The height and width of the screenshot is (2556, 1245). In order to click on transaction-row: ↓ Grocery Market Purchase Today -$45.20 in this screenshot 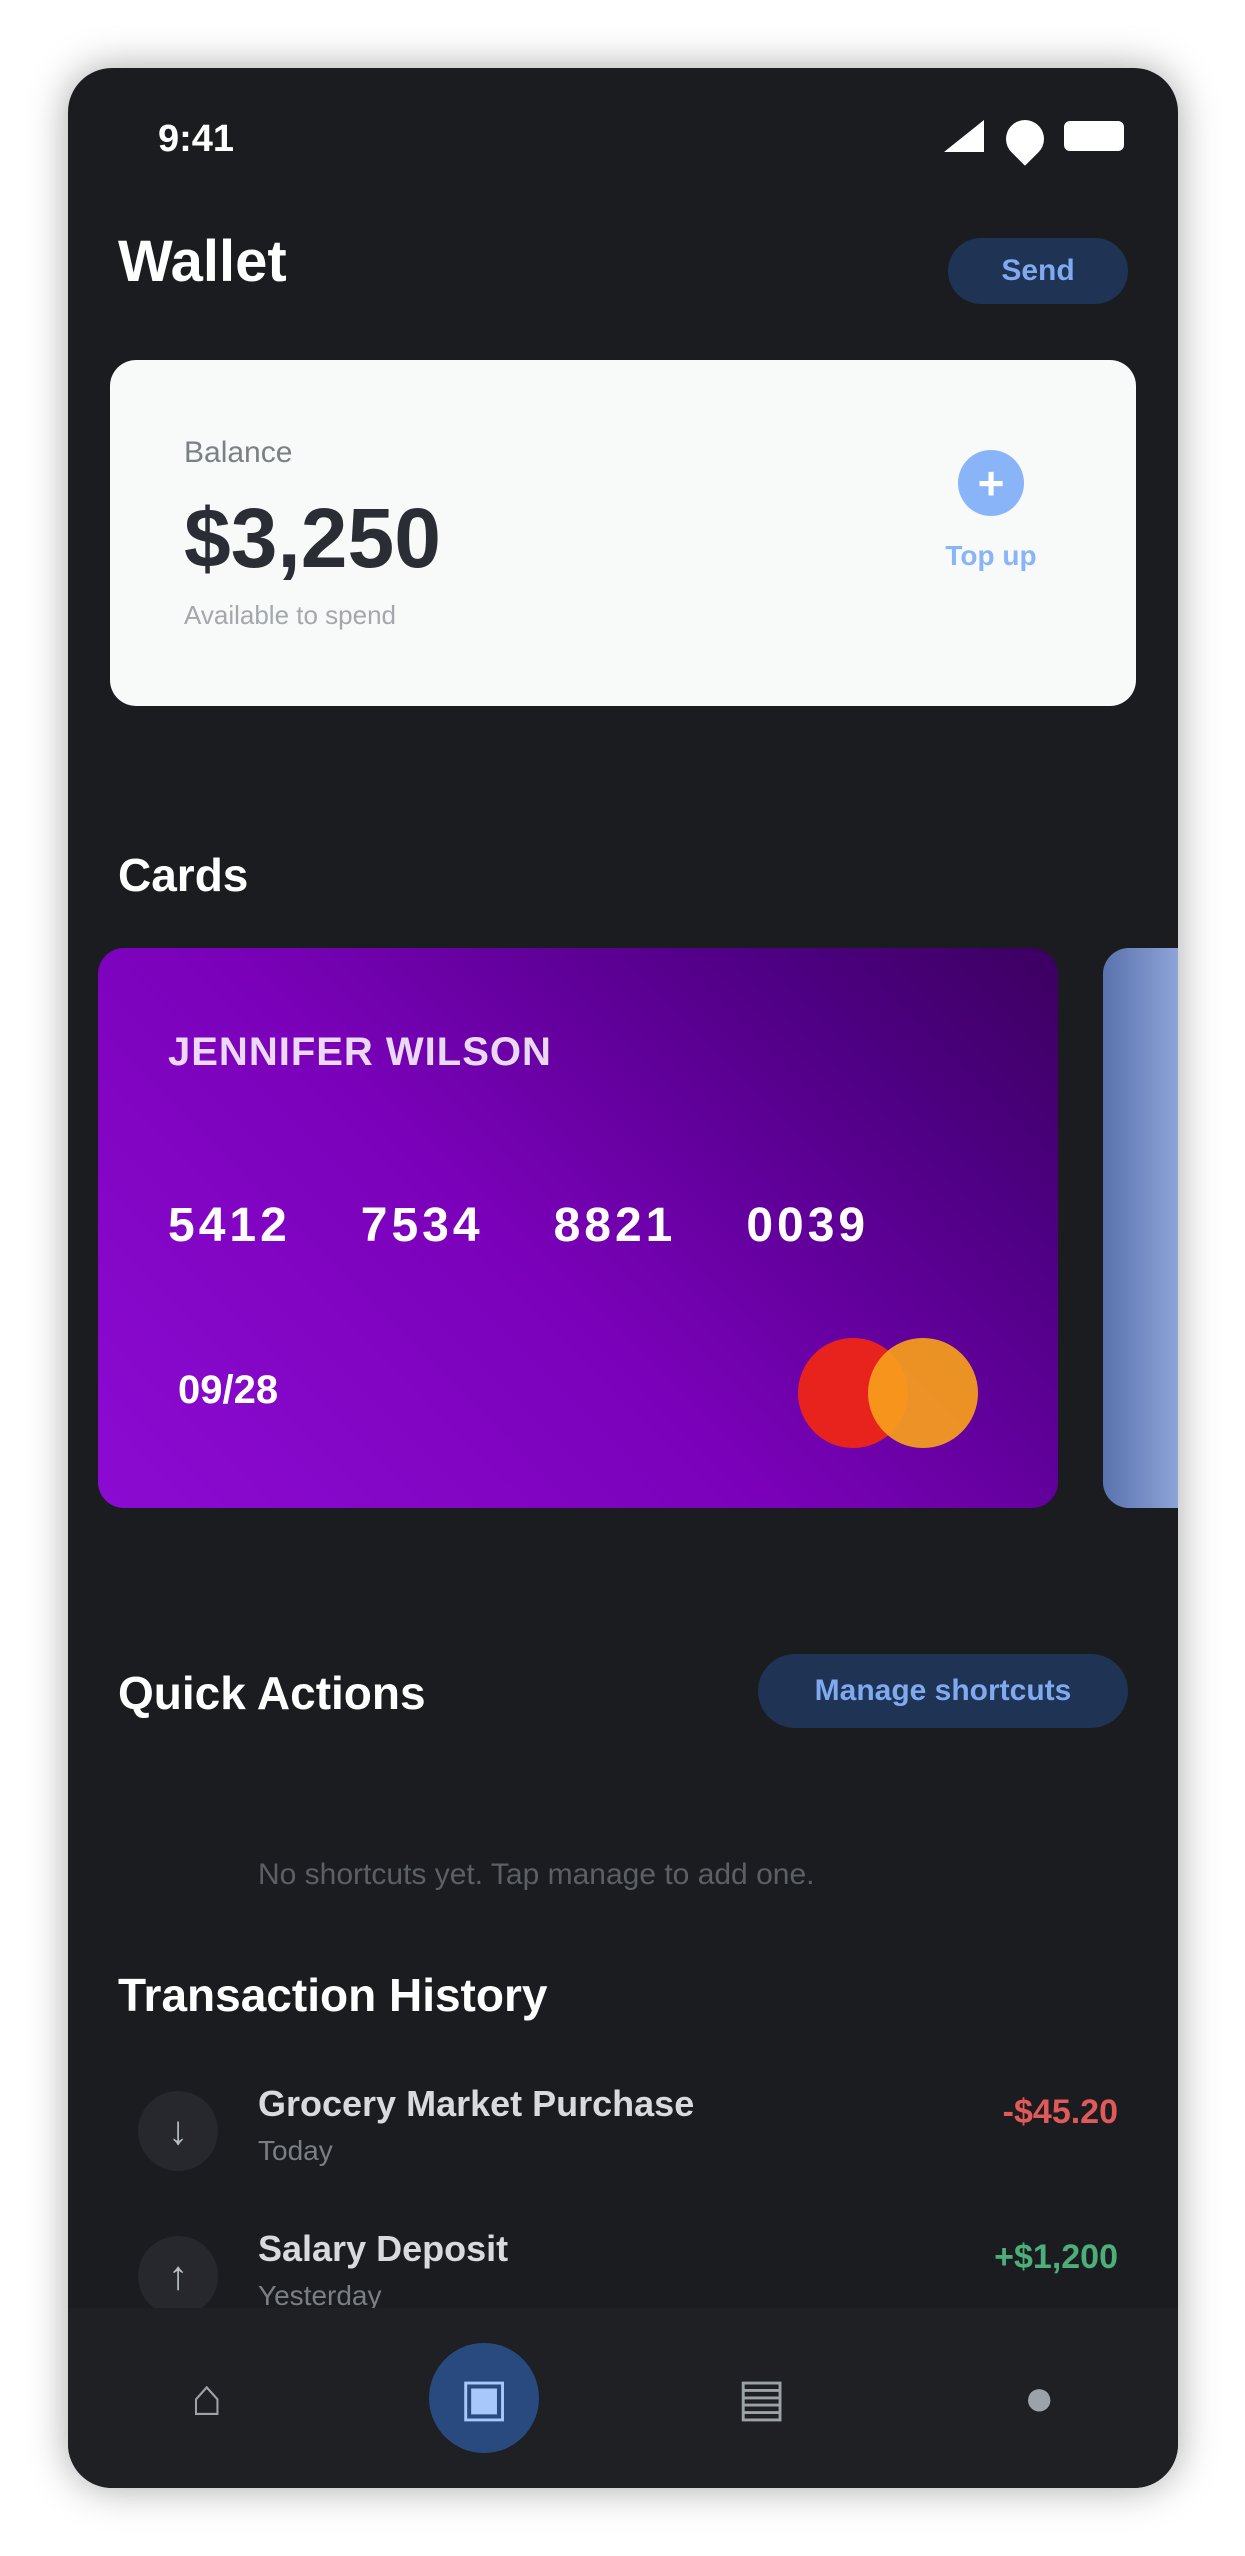, I will do `click(623, 2133)`.